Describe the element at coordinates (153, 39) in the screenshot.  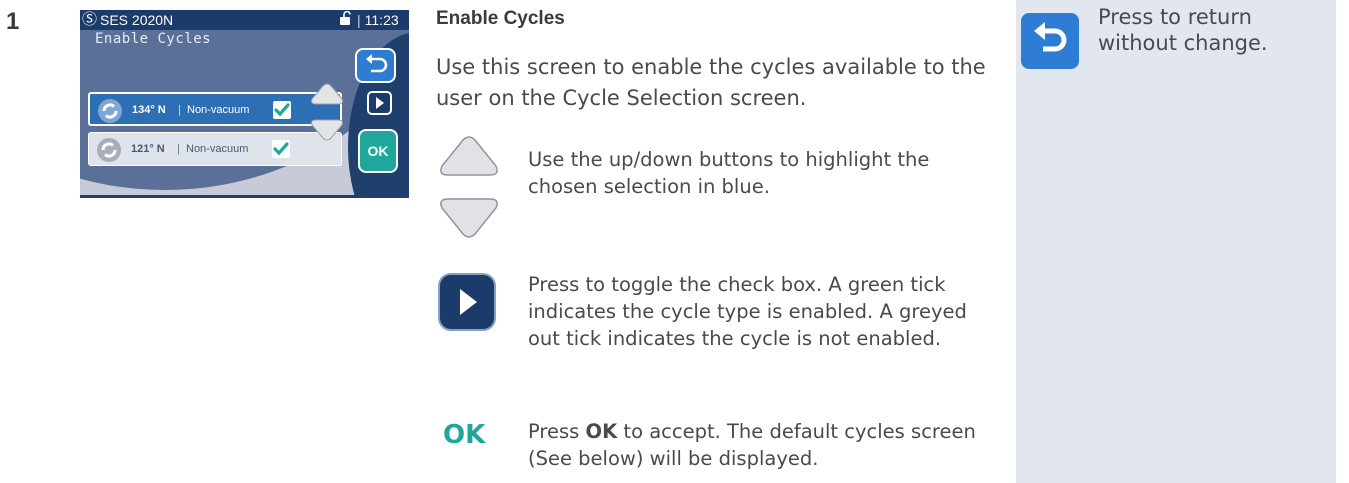
I see `device-screen-title: Enable Cycles` at that location.